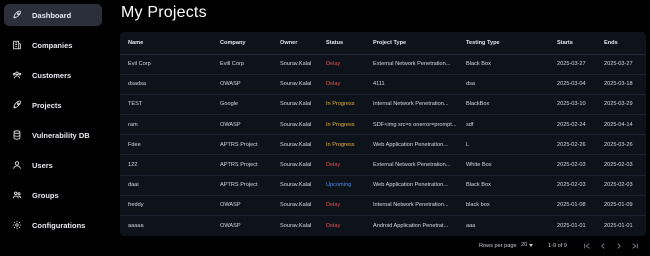 The height and width of the screenshot is (256, 650). I want to click on previous-page-button, so click(603, 246).